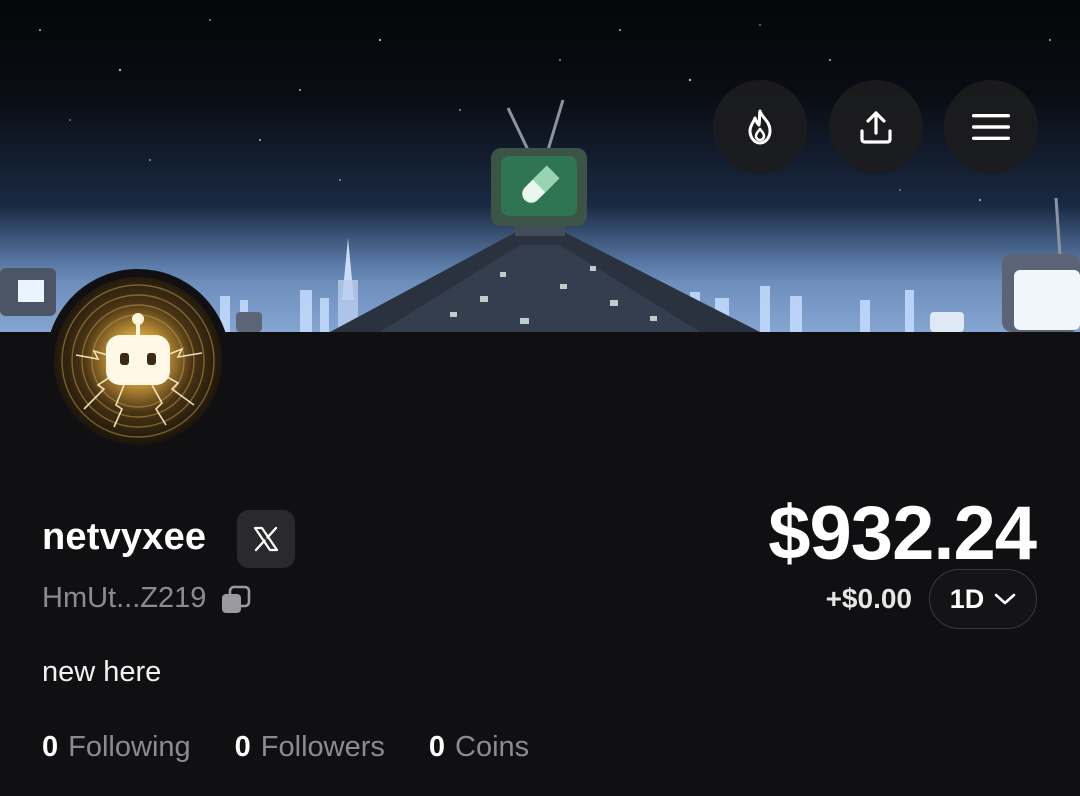 This screenshot has height=796, width=1080. What do you see at coordinates (102, 672) in the screenshot?
I see `profile-bio: new here` at bounding box center [102, 672].